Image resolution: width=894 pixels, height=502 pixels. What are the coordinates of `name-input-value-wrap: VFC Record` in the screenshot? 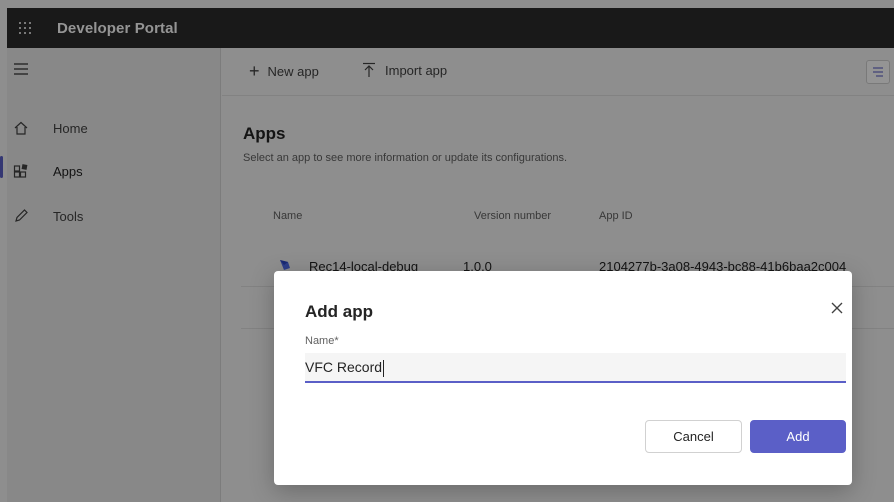 It's located at (345, 368).